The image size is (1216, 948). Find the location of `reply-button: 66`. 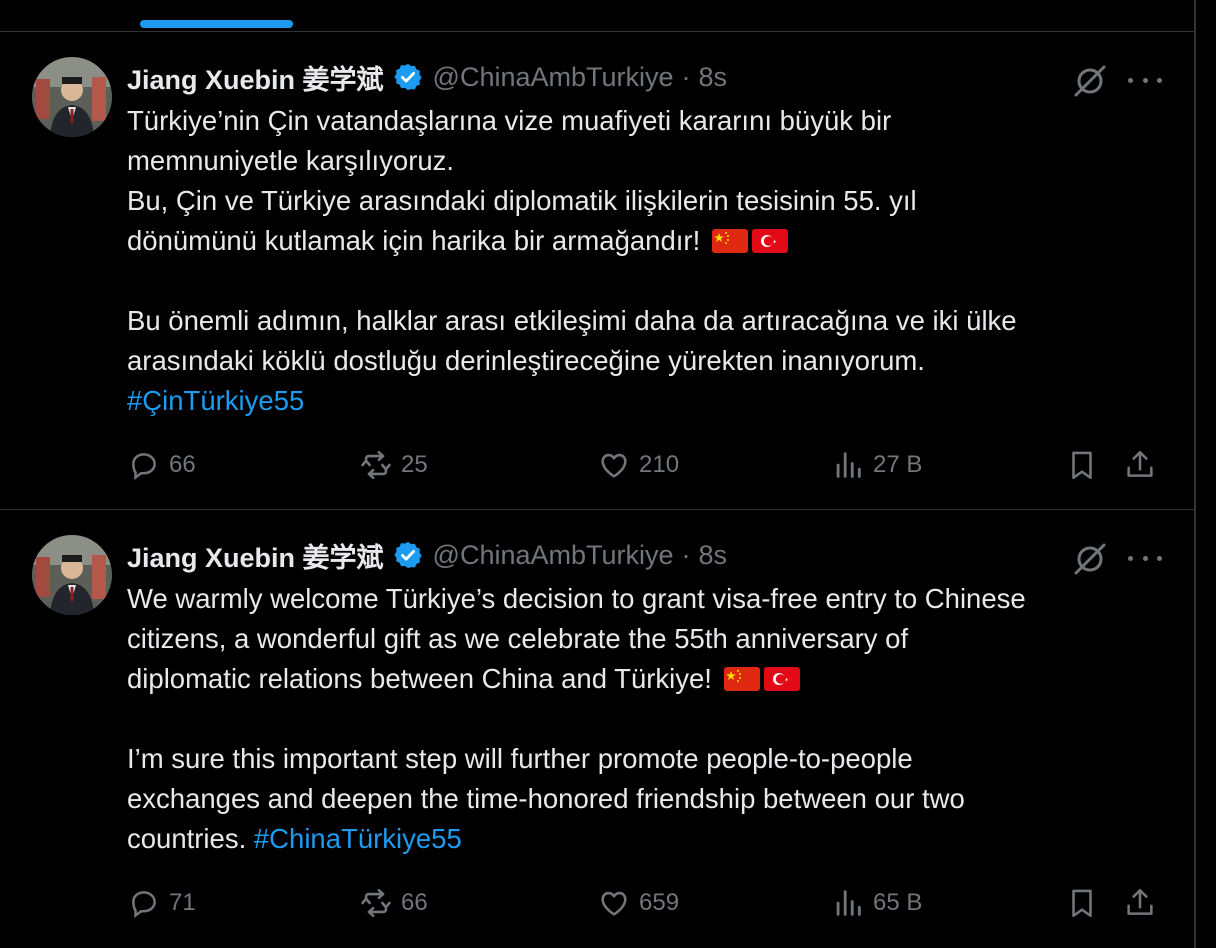

reply-button: 66 is located at coordinates (161, 465).